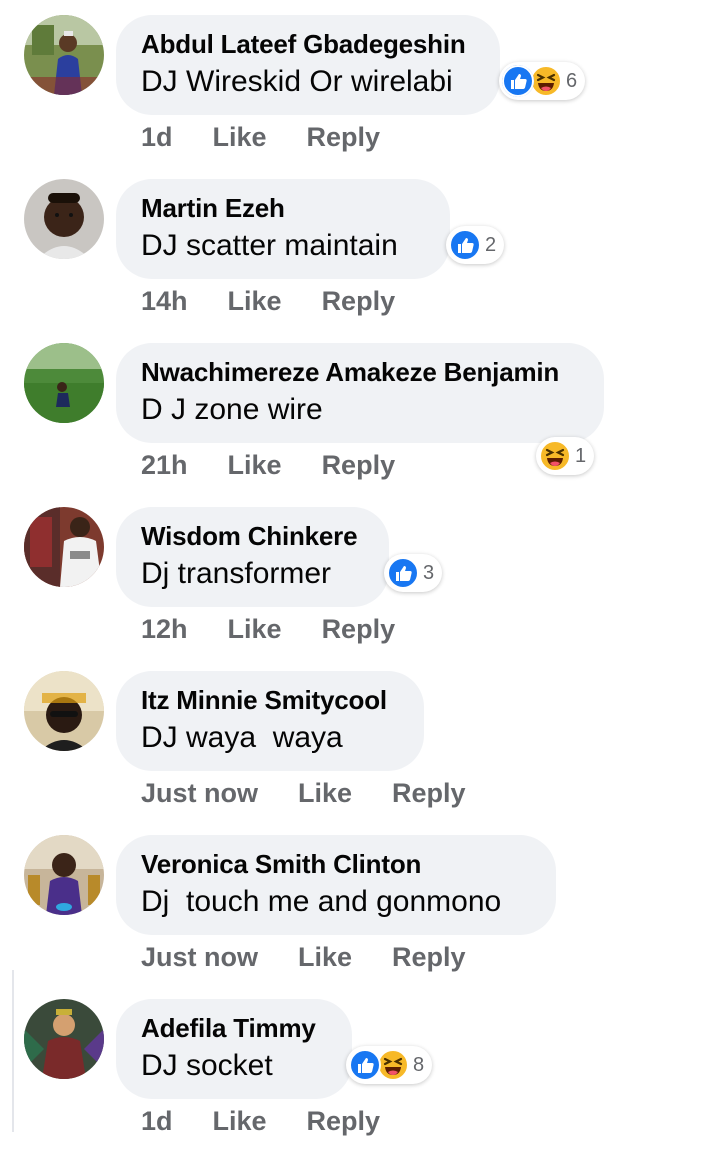  Describe the element at coordinates (491, 245) in the screenshot. I see `reaction-count: 2` at that location.